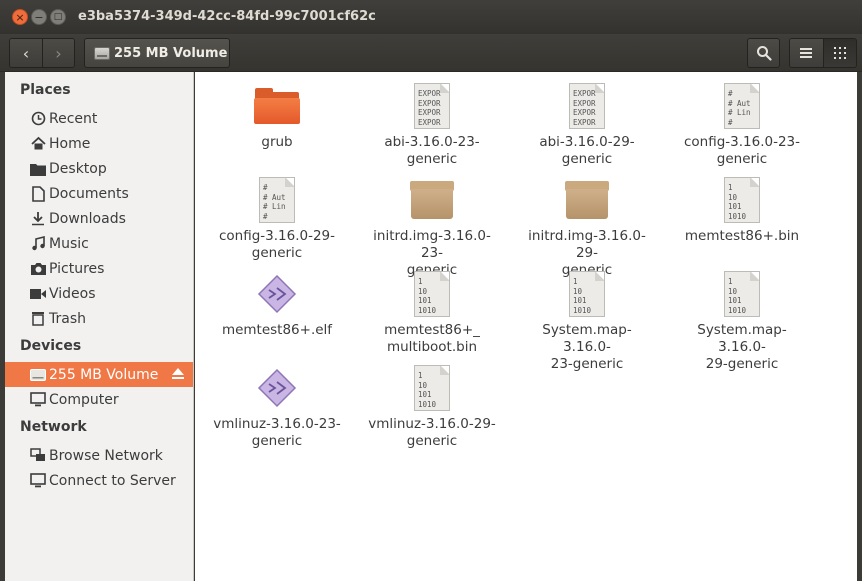  Describe the element at coordinates (53, 427) in the screenshot. I see `sidebar-section-network: Network` at that location.